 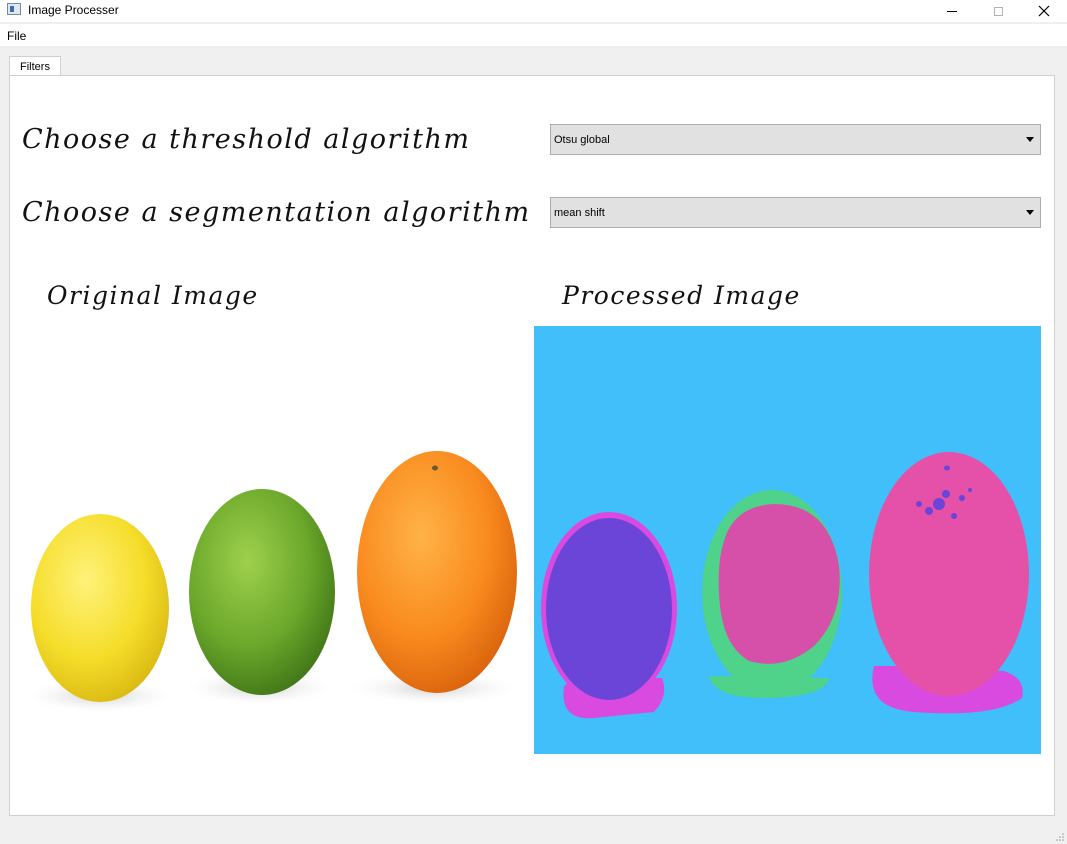 What do you see at coordinates (14, 9) in the screenshot?
I see `app-window-icon` at bounding box center [14, 9].